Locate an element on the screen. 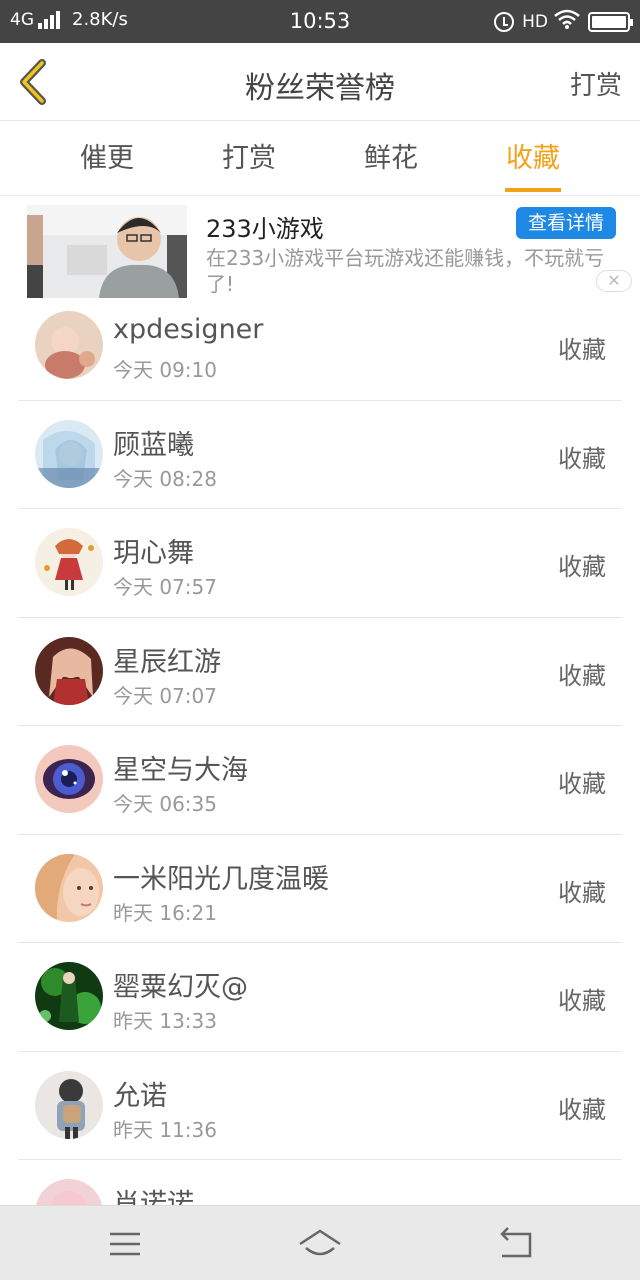 The height and width of the screenshot is (1280, 640). timestamp: 今天 07:57 is located at coordinates (165, 587).